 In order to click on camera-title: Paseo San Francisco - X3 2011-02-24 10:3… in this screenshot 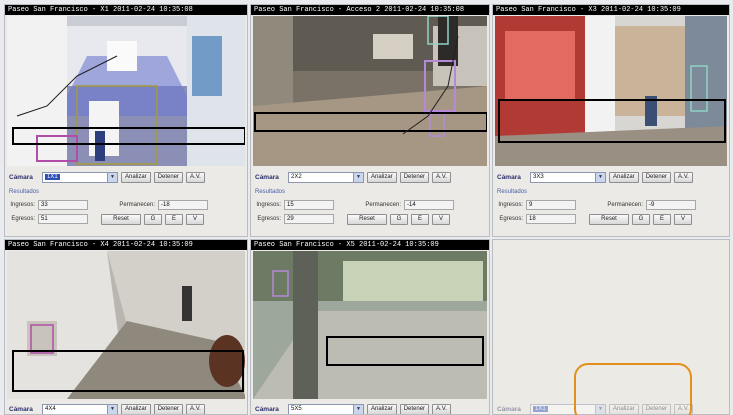, I will do `click(611, 10)`.